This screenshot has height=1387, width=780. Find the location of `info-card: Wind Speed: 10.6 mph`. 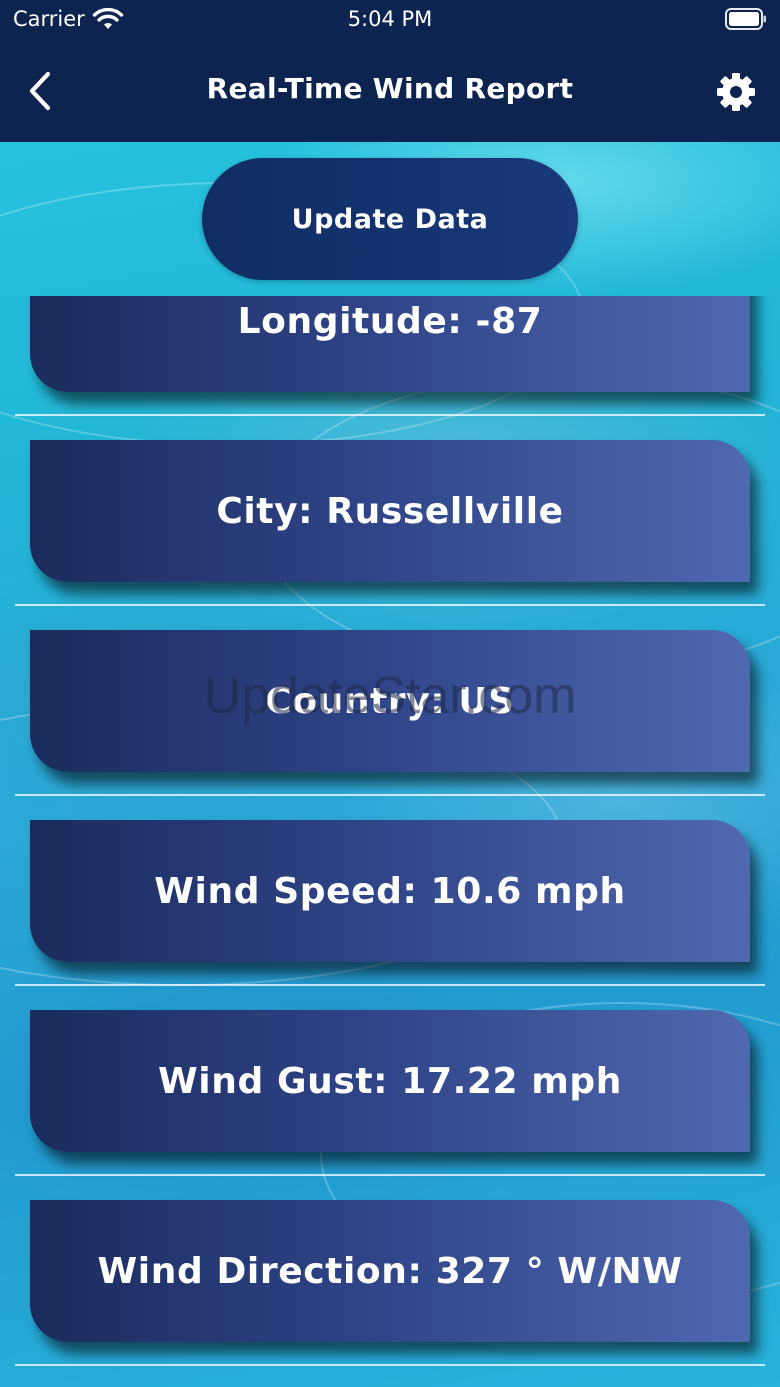

info-card: Wind Speed: 10.6 mph is located at coordinates (390, 891).